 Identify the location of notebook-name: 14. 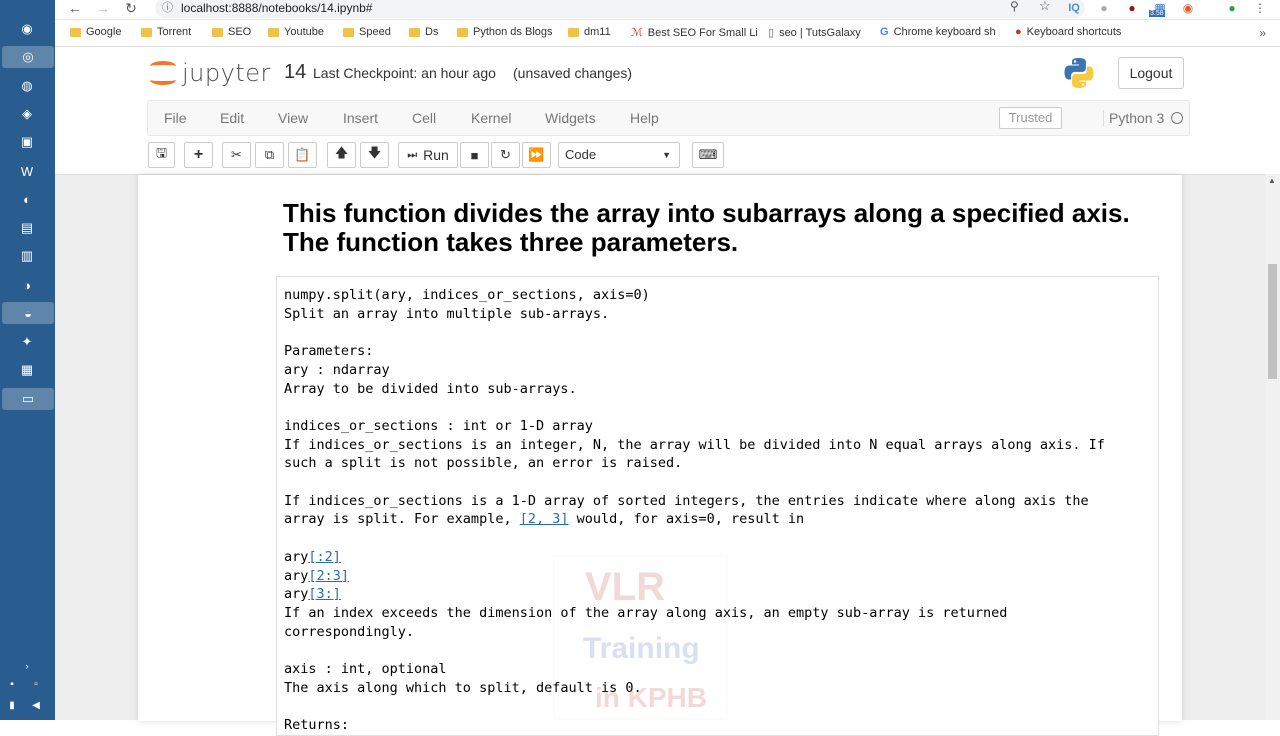
(295, 72).